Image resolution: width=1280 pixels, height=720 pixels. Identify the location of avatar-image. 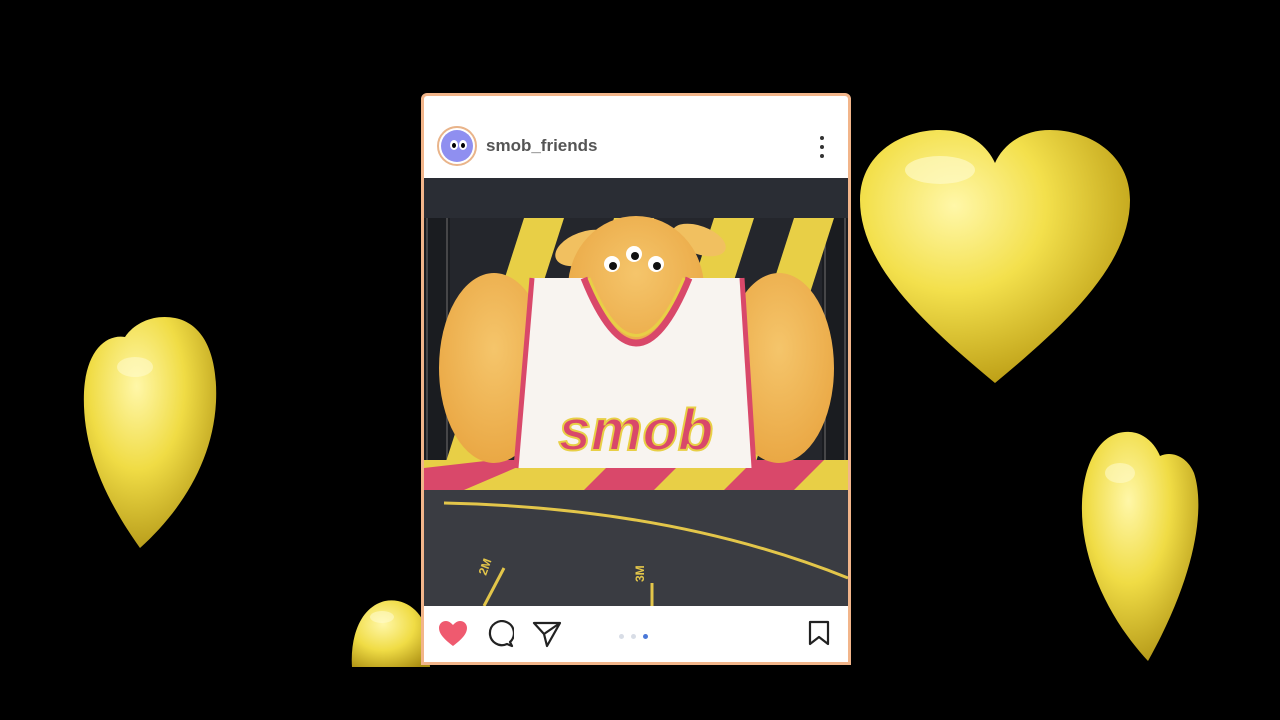
(457, 146).